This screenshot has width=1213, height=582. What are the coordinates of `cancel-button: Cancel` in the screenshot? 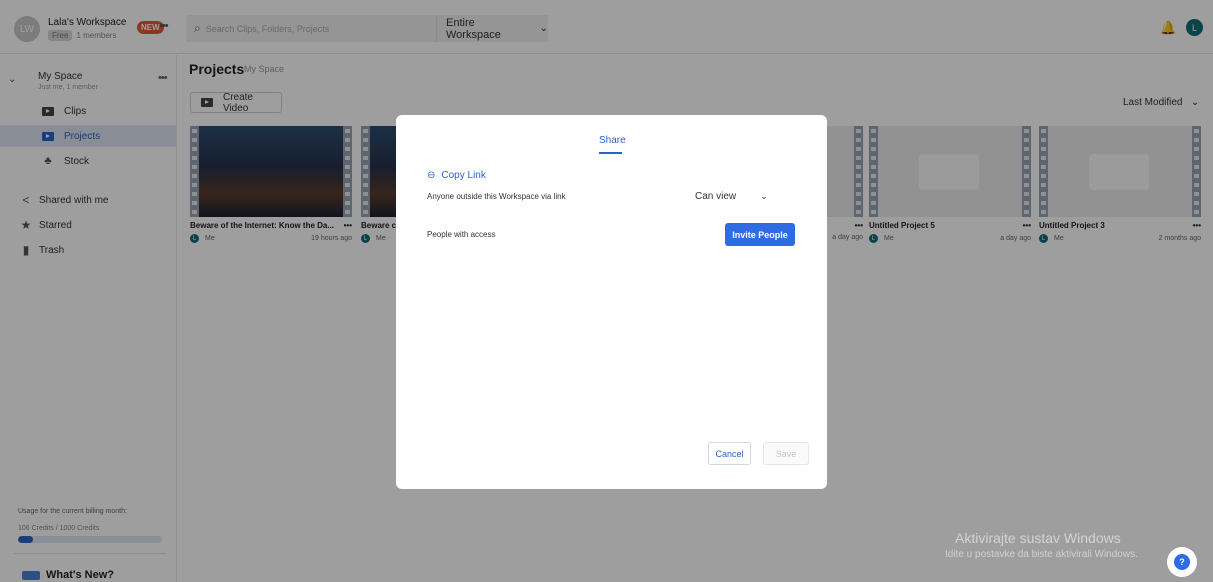 It's located at (729, 453).